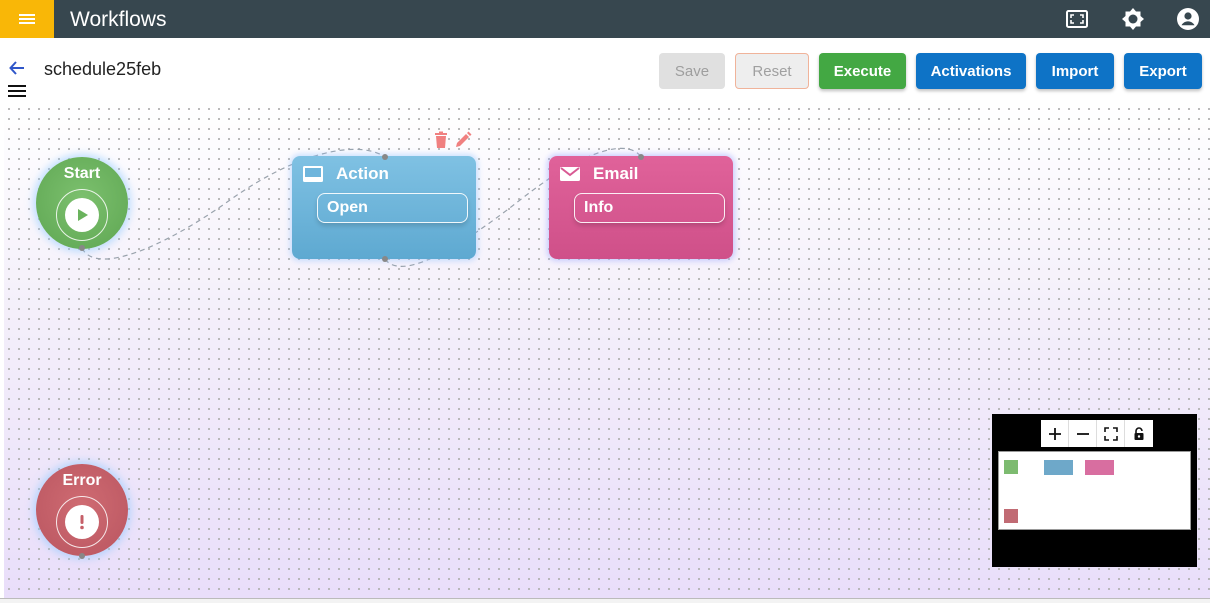  I want to click on minimap-viewport, so click(1094, 490).